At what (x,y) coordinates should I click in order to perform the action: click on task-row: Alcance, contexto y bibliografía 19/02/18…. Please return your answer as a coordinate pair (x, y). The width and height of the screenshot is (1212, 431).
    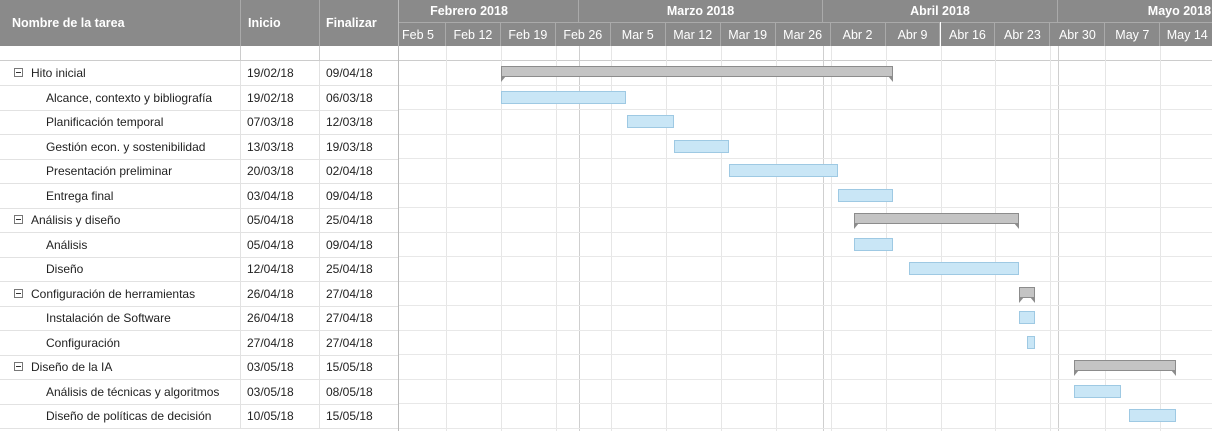
    Looking at the image, I should click on (199, 98).